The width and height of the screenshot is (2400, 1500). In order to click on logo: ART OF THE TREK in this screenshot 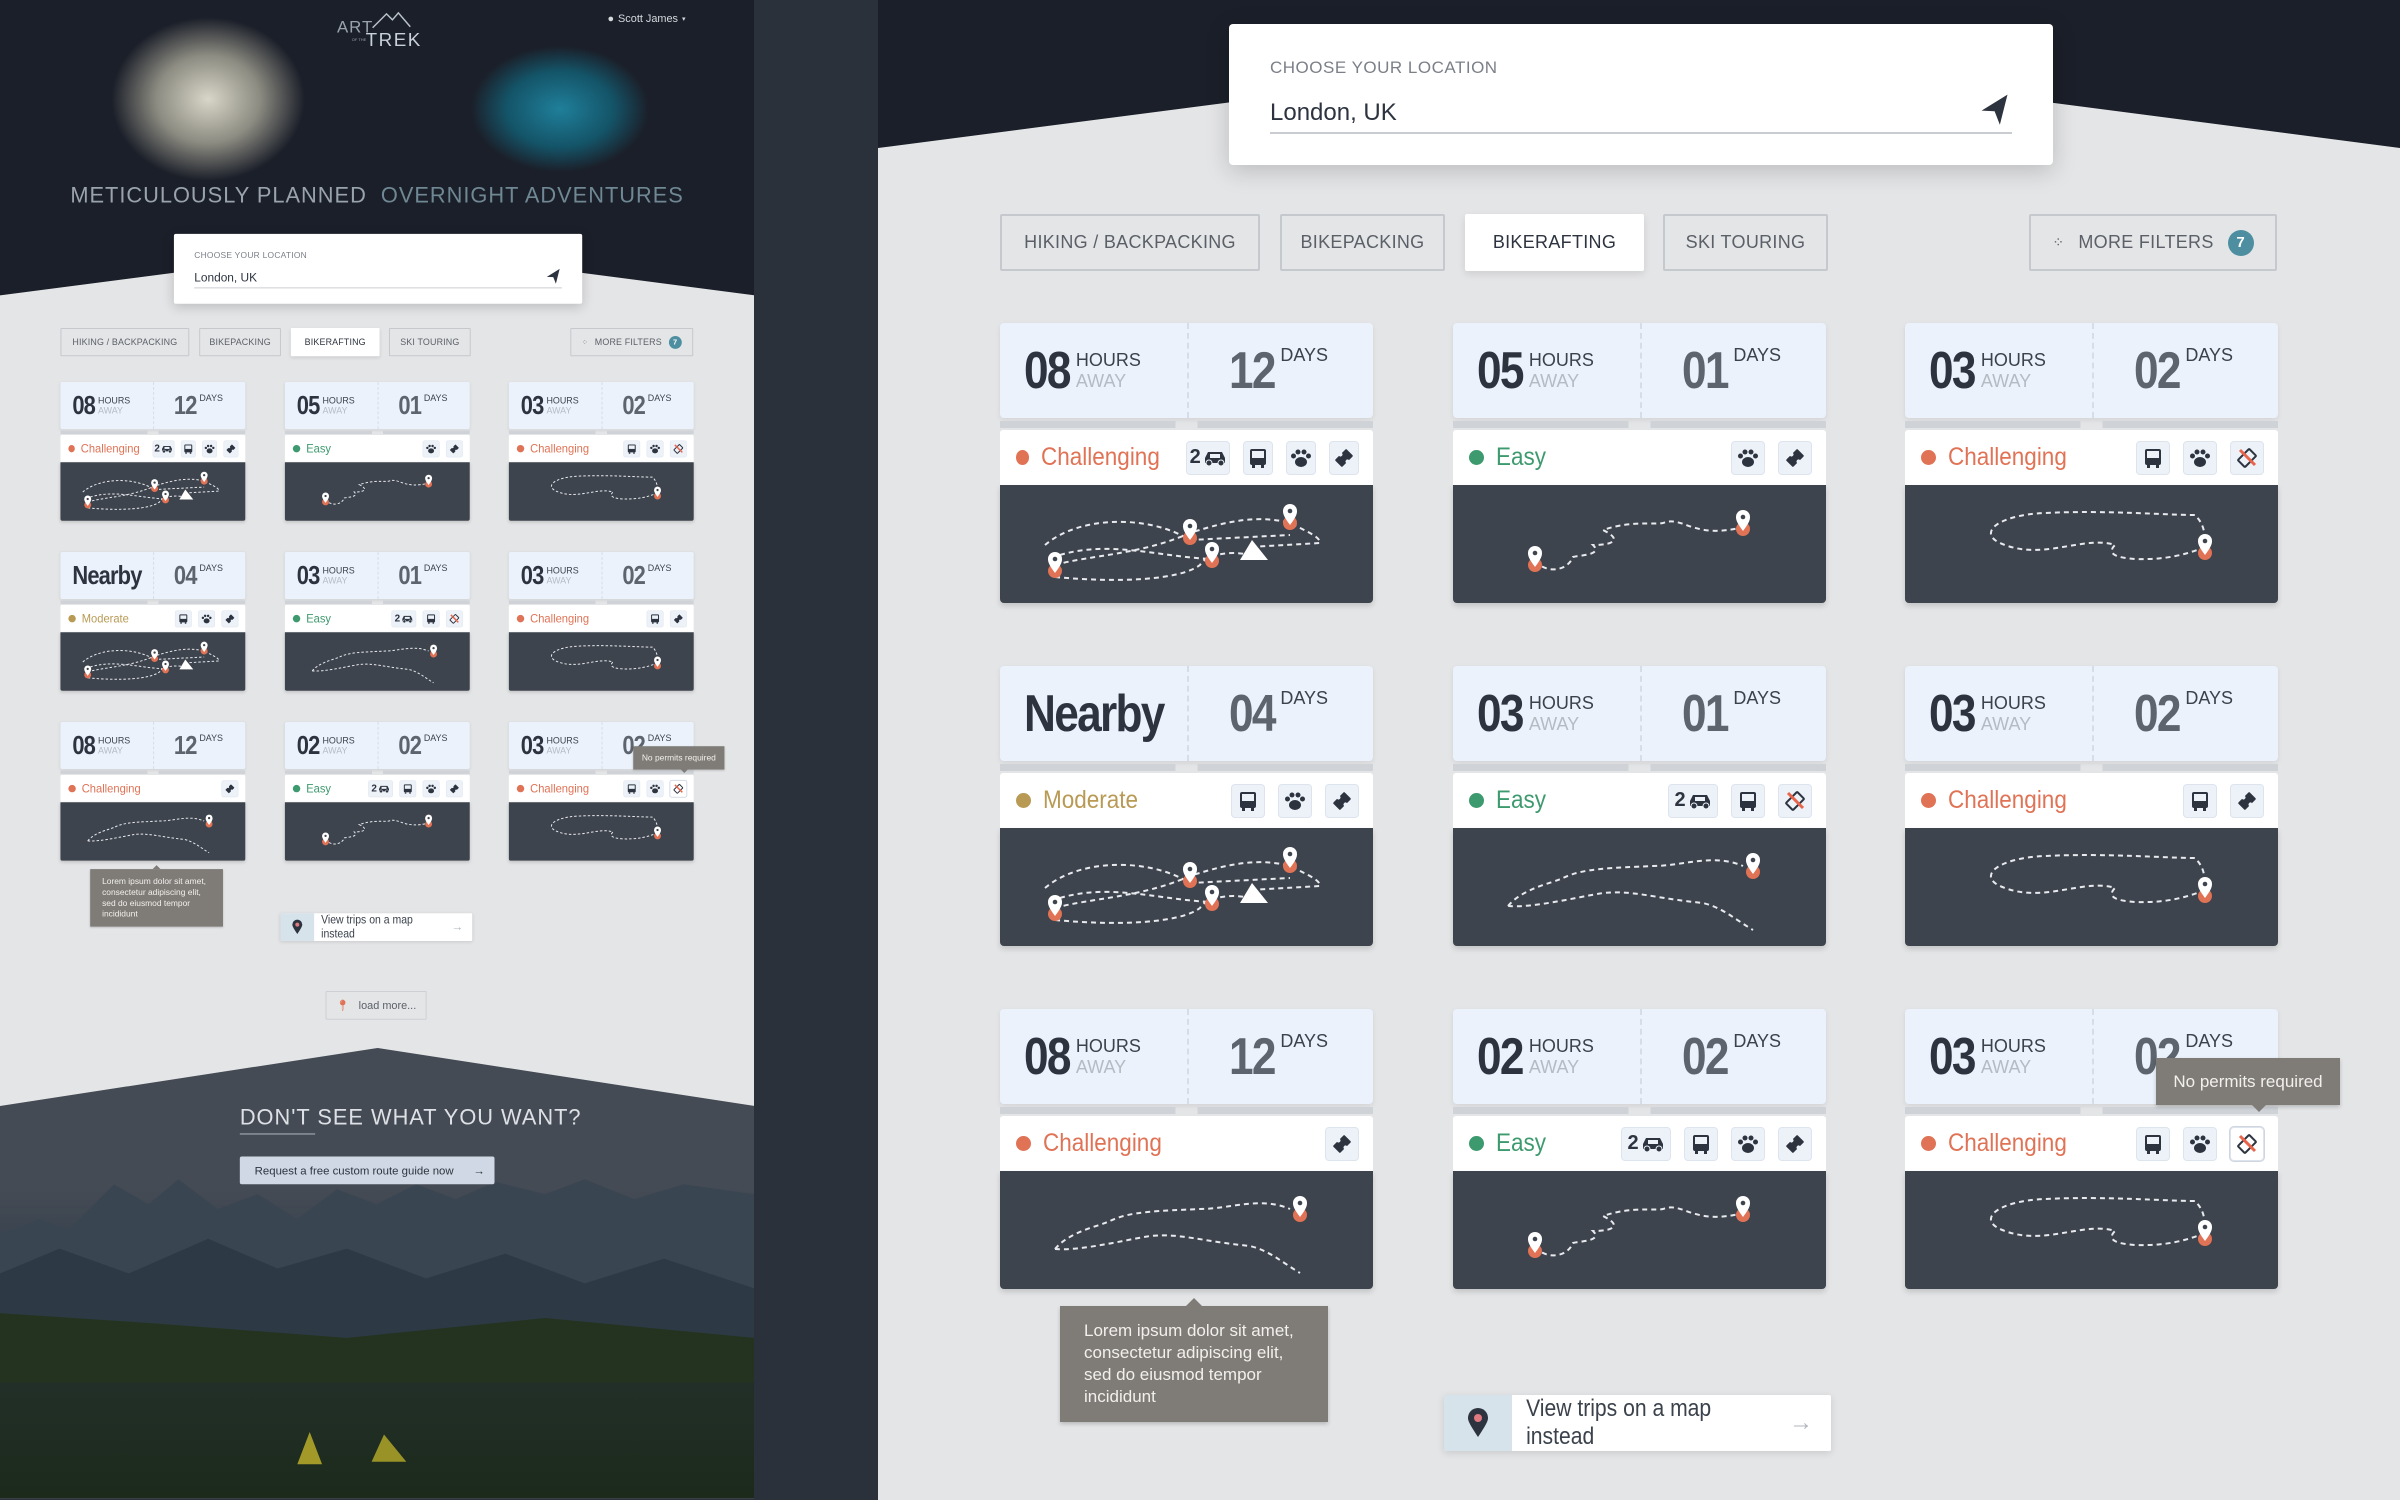, I will do `click(379, 30)`.